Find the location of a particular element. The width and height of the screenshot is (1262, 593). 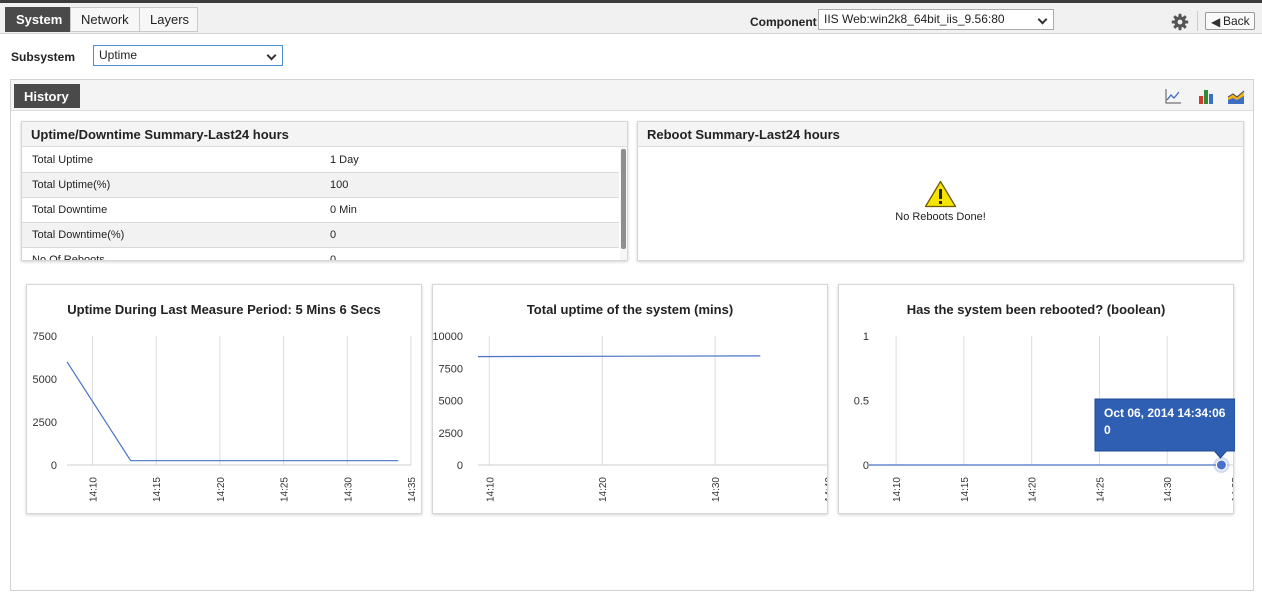

arrow-left-icon: ◀ is located at coordinates (1216, 22).